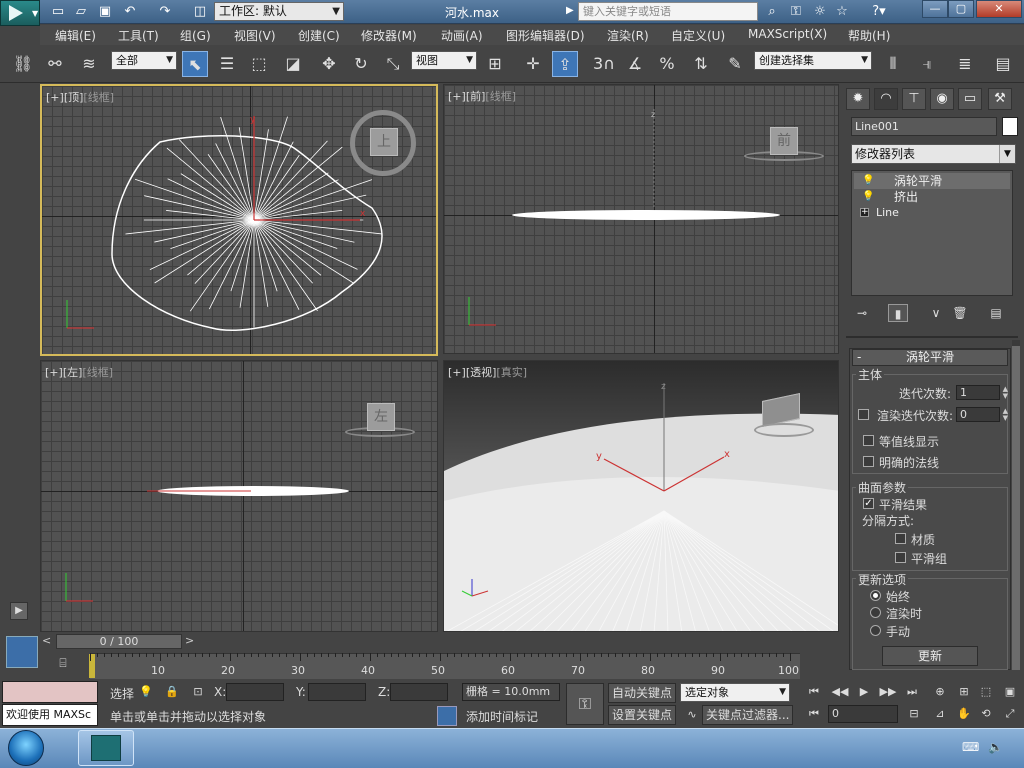  What do you see at coordinates (444, 60) in the screenshot?
I see `reference-coordinate-dropdown: 视图 ▼` at bounding box center [444, 60].